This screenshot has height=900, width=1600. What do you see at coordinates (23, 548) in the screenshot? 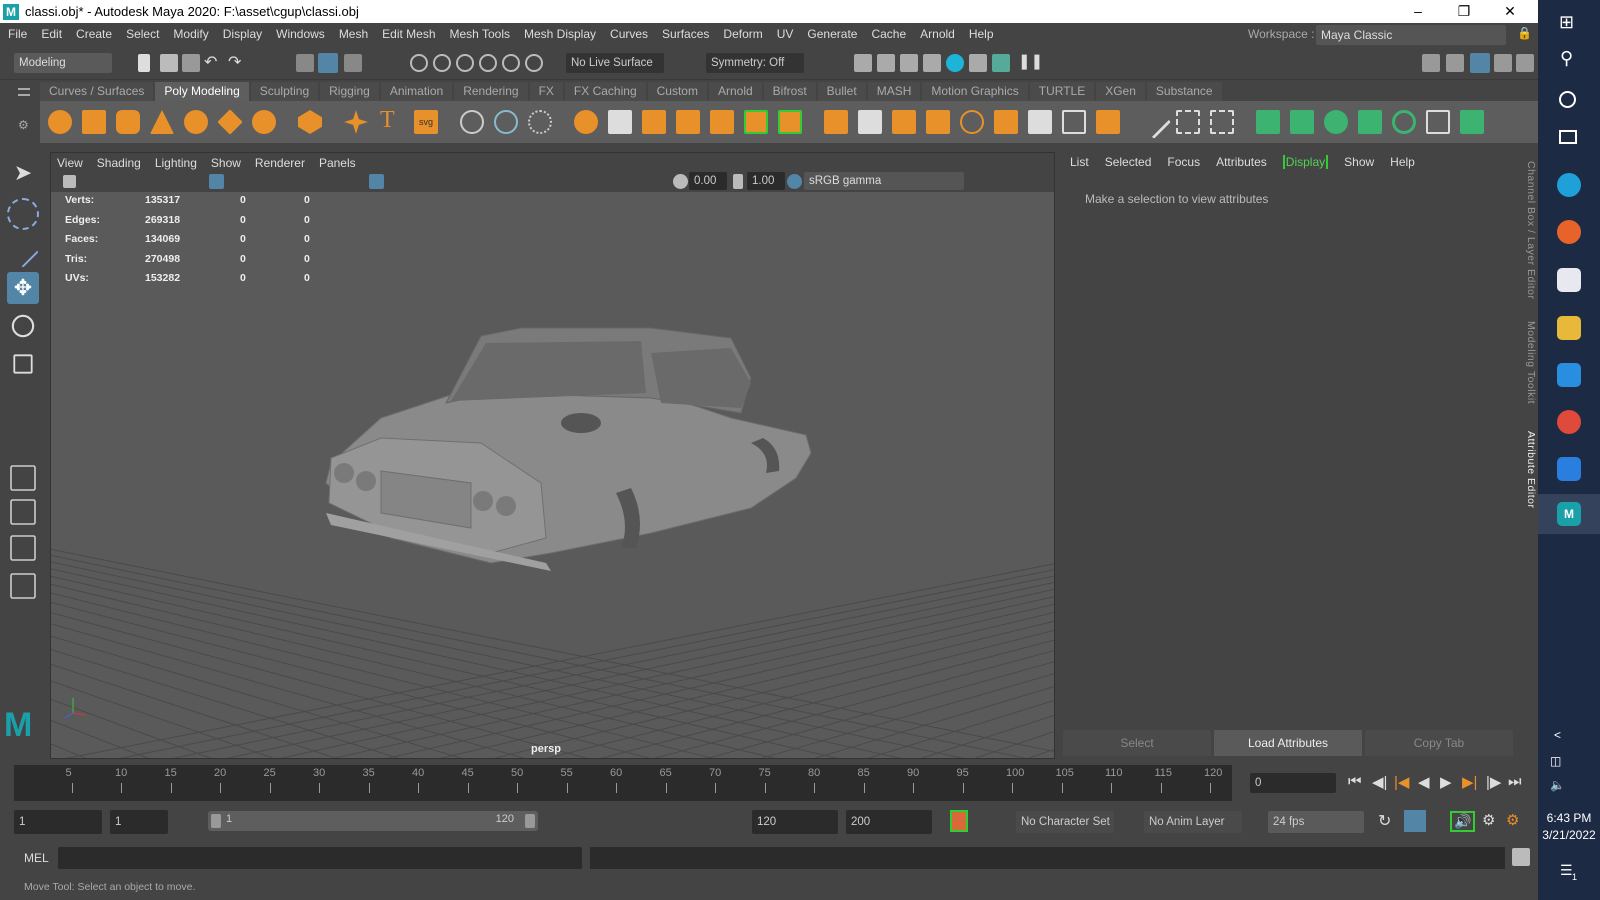
I see `persp-outliner-layout-icon` at bounding box center [23, 548].